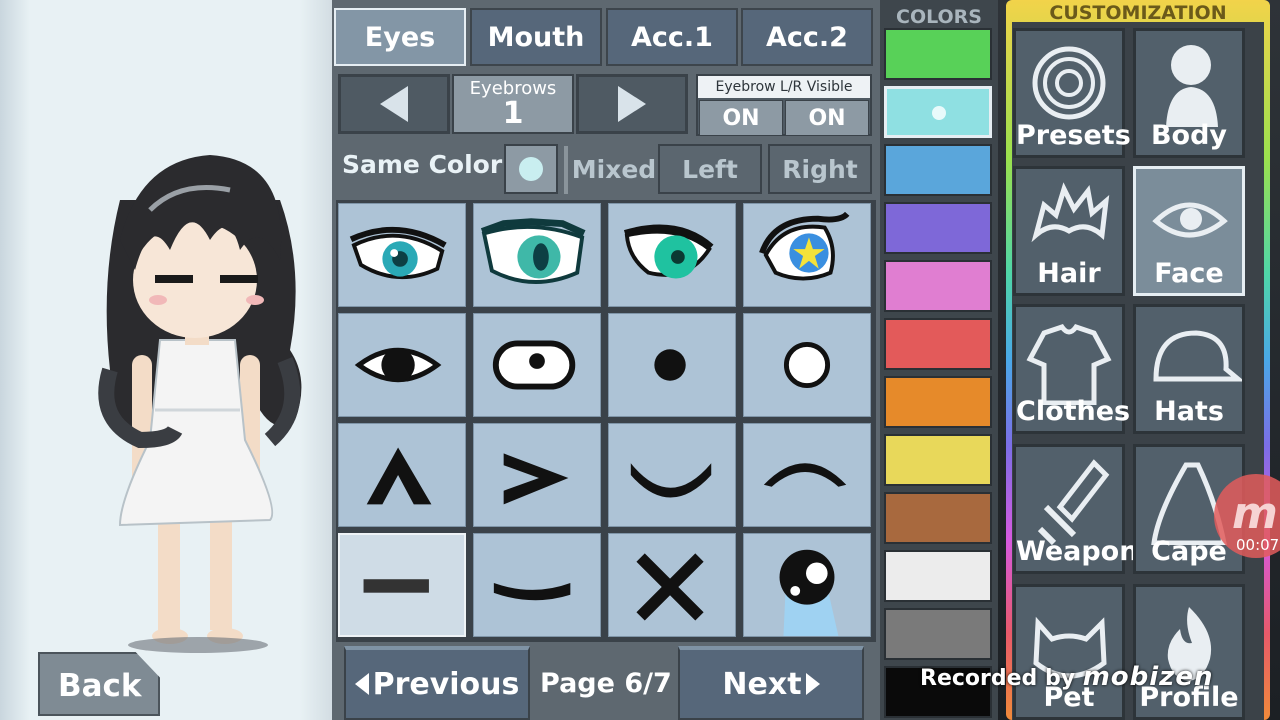 The height and width of the screenshot is (720, 1280). I want to click on arc-eye-icon, so click(805, 475).